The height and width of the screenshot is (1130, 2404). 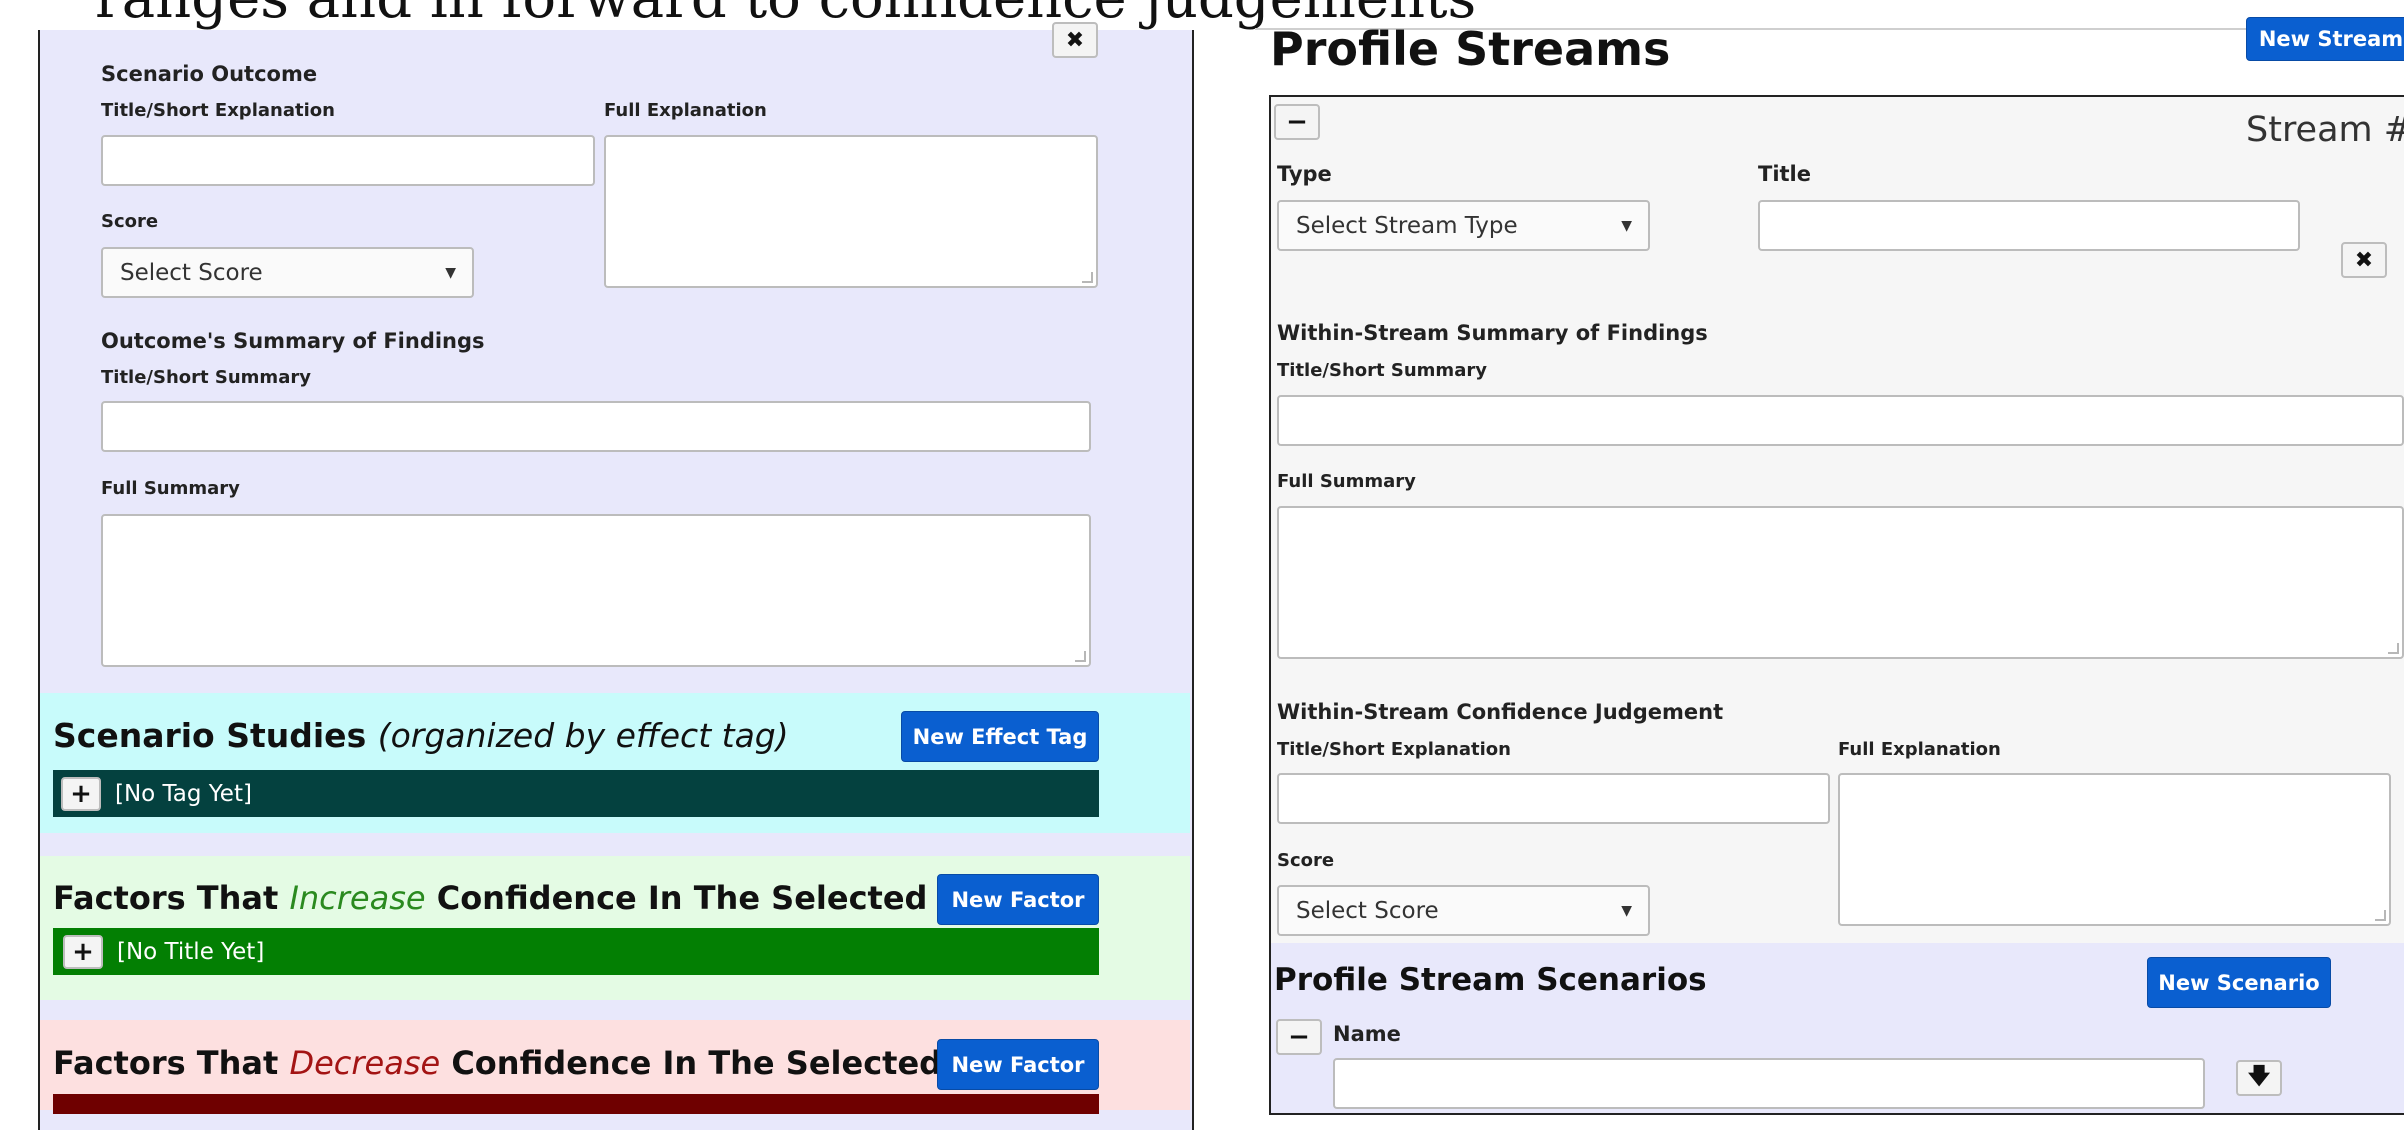 I want to click on within-confidence-full-label: Full Explanation, so click(x=1919, y=749).